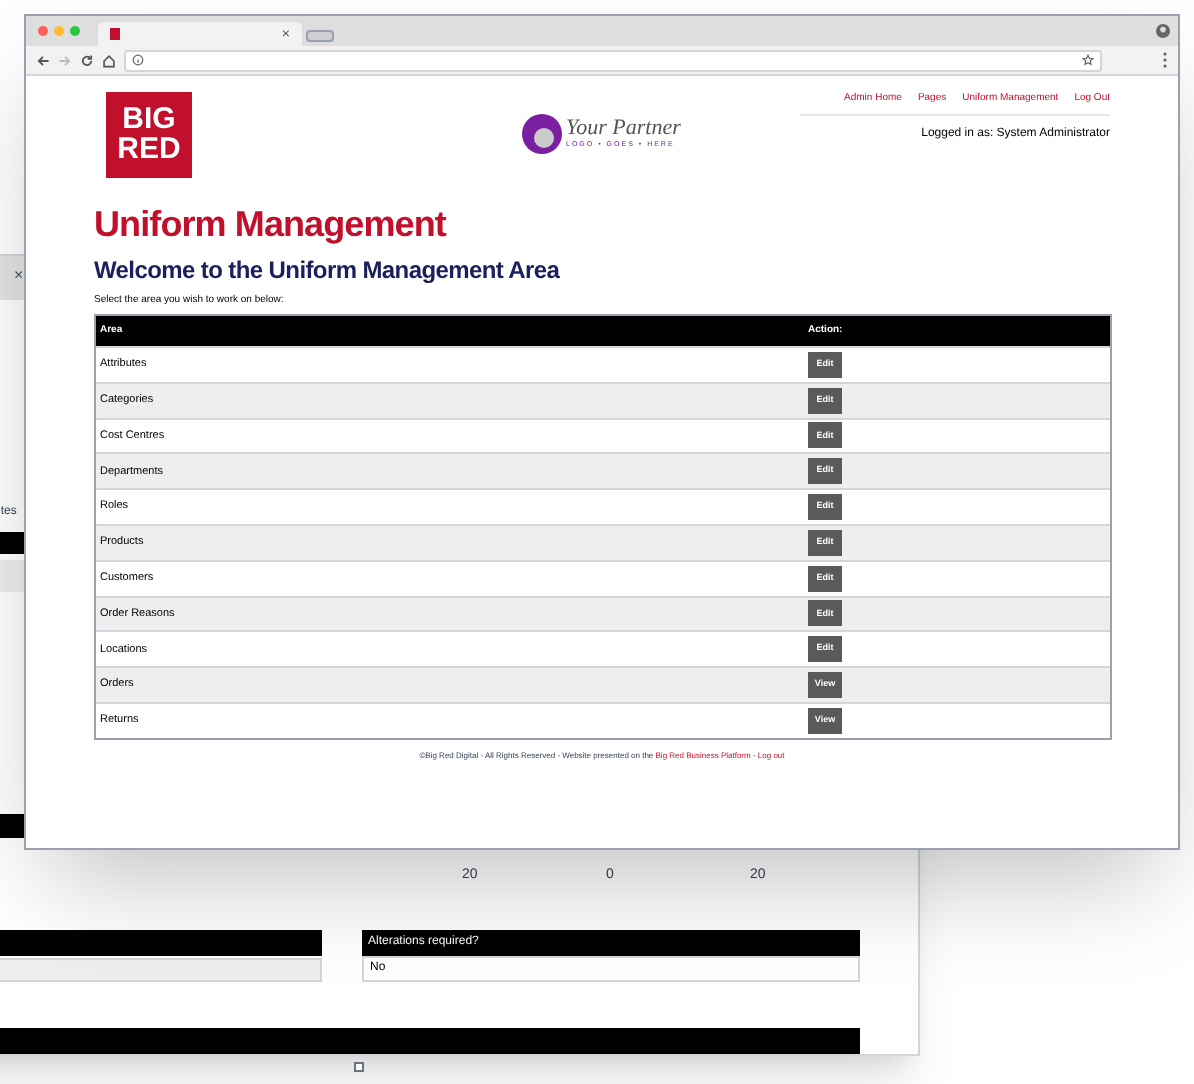 This screenshot has width=1194, height=1084. Describe the element at coordinates (1165, 60) in the screenshot. I see `menu-icon` at that location.